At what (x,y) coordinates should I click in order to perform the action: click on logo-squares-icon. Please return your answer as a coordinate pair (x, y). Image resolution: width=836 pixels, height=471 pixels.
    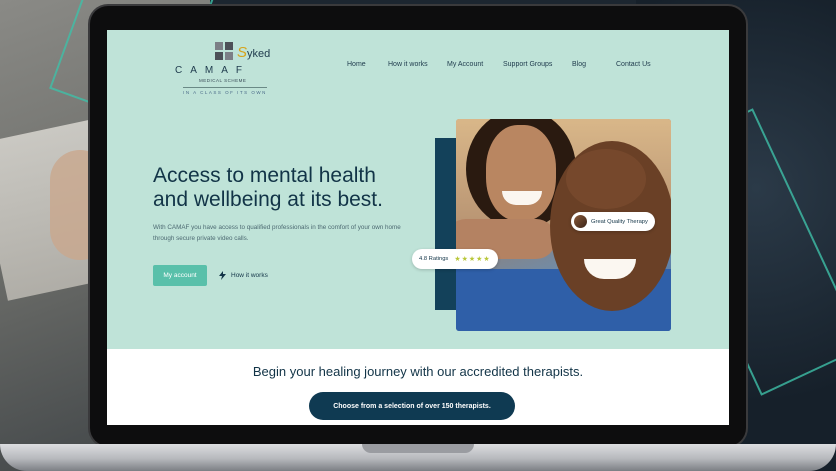
    Looking at the image, I should click on (224, 51).